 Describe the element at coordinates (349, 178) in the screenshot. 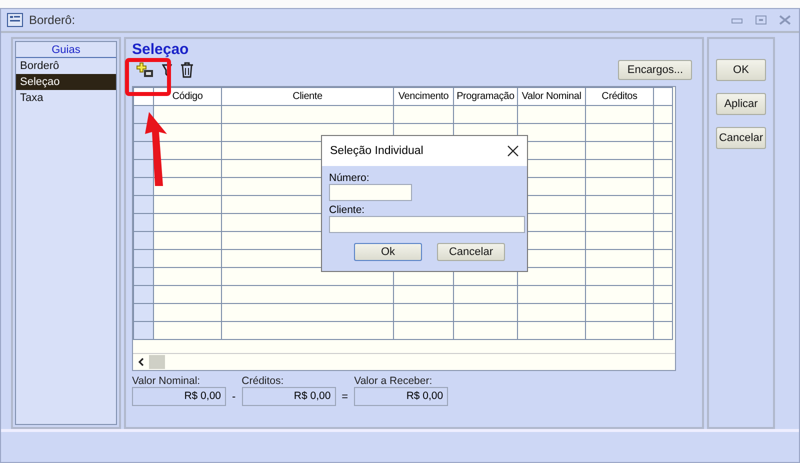

I see `field-label: Número:` at that location.